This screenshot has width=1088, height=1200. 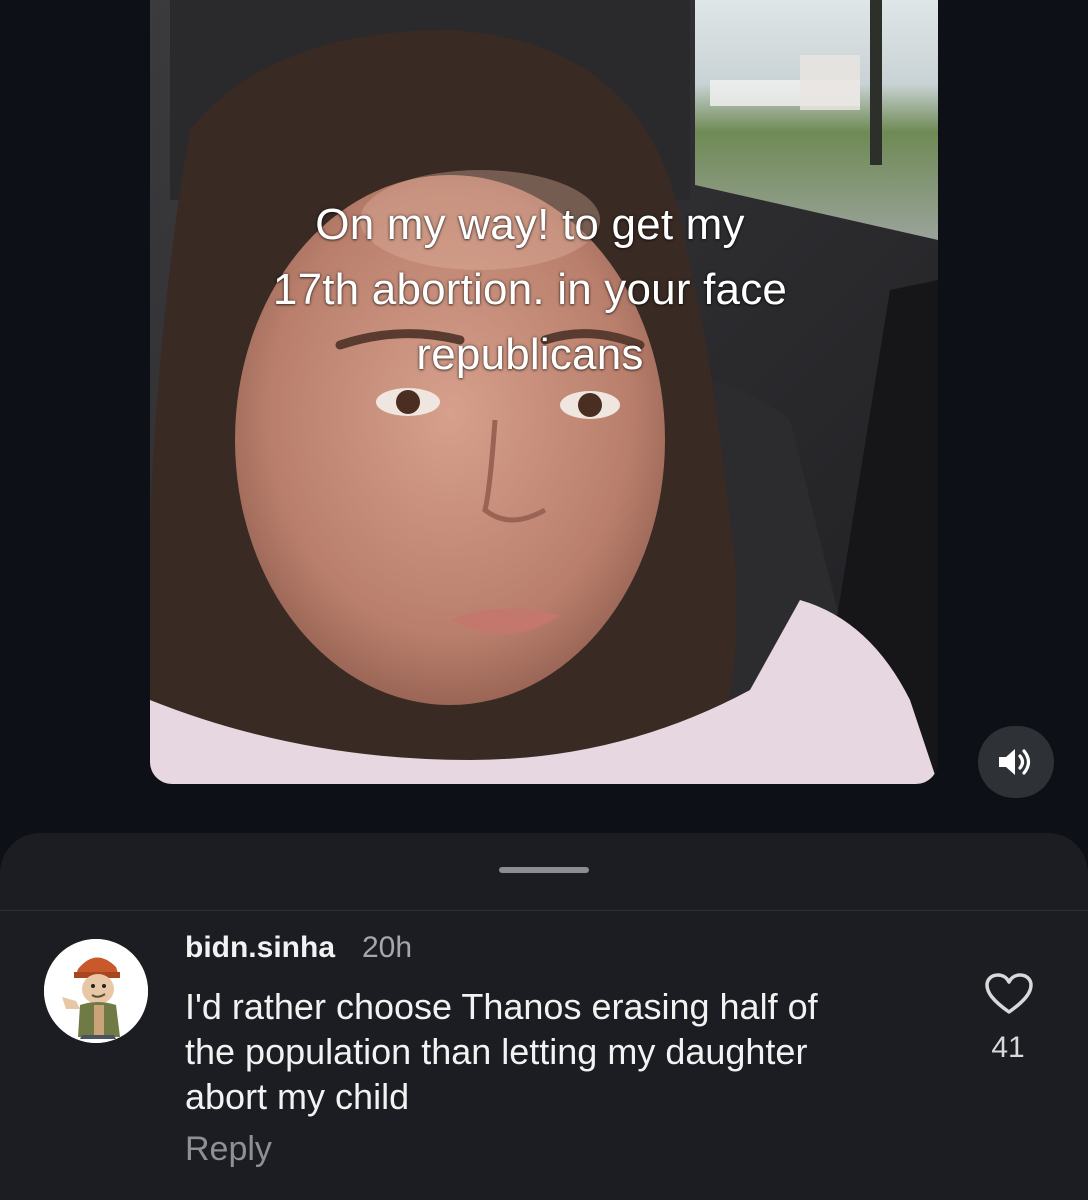 What do you see at coordinates (544, 870) in the screenshot?
I see `sheet-drag-handle` at bounding box center [544, 870].